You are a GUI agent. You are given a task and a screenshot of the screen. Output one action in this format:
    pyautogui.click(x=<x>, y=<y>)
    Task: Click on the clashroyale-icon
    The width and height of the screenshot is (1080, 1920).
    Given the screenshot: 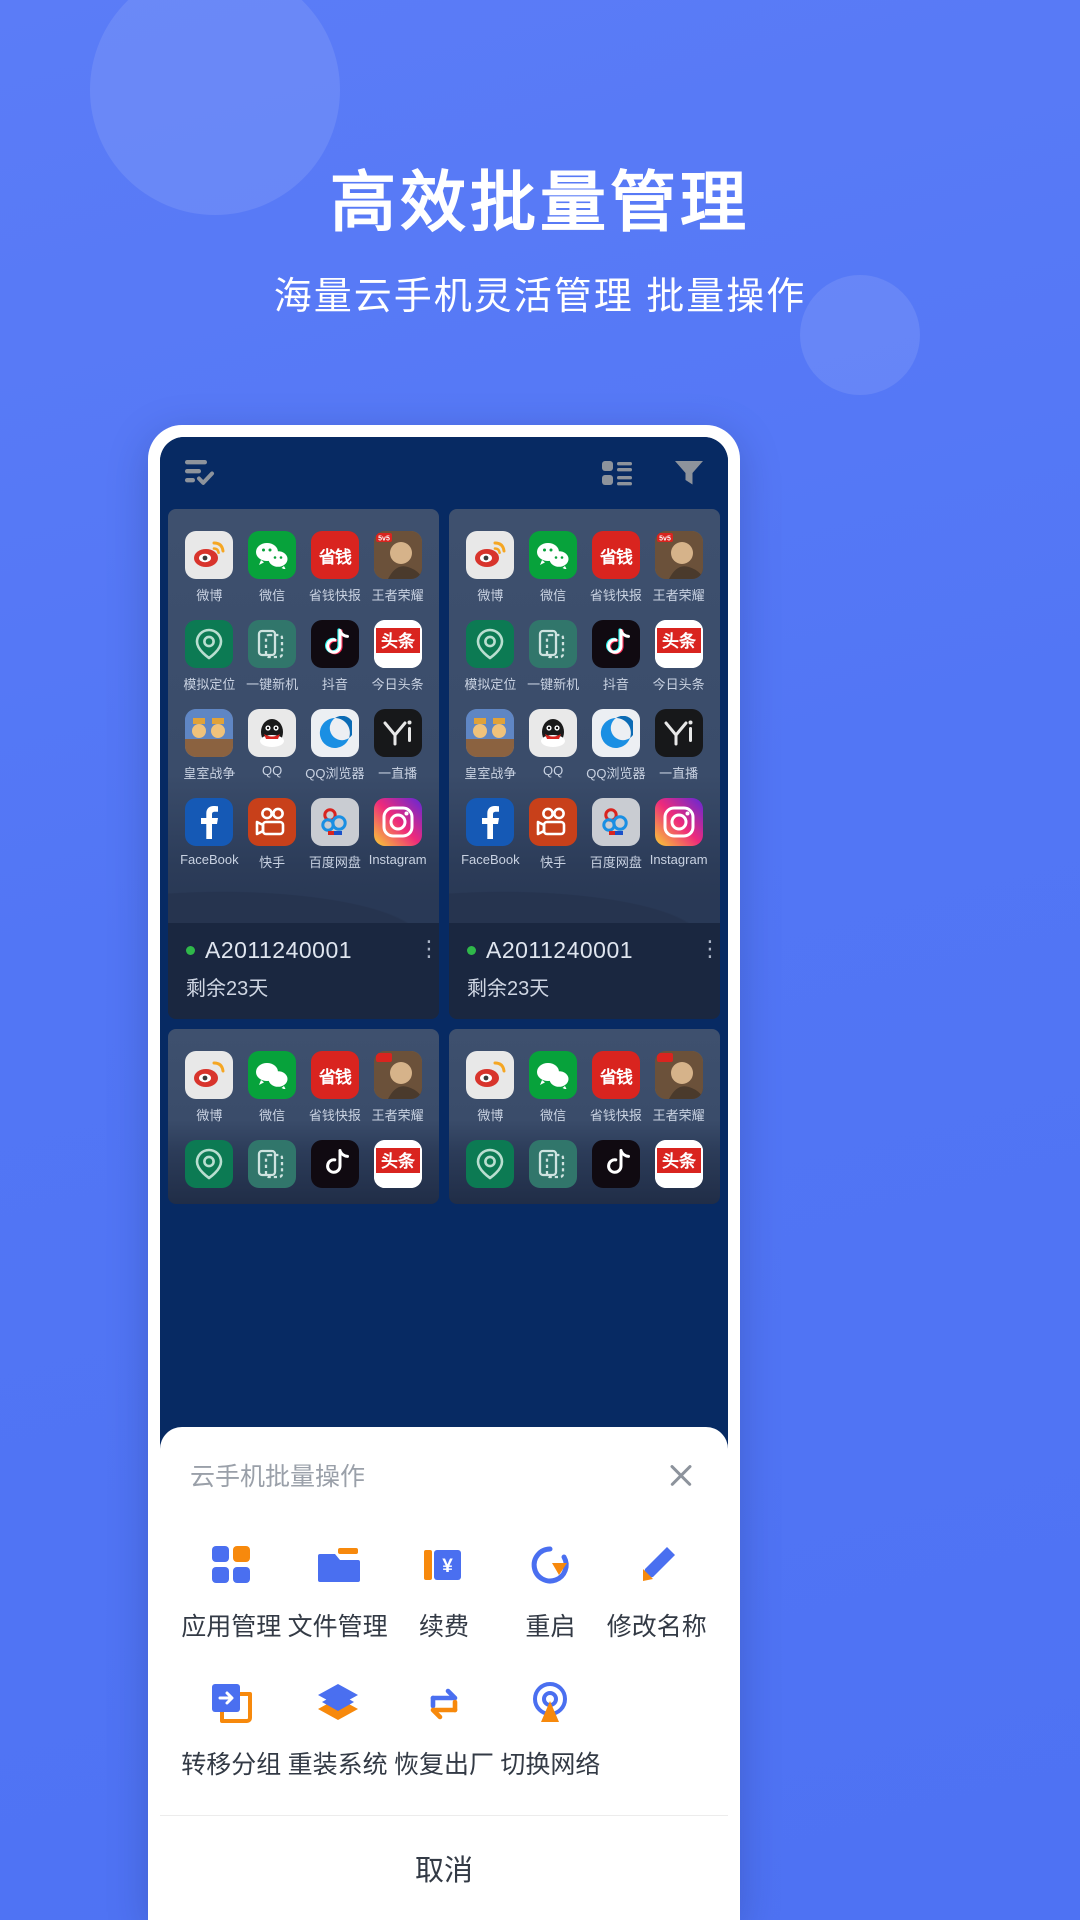 What is the action you would take?
    pyautogui.click(x=490, y=733)
    